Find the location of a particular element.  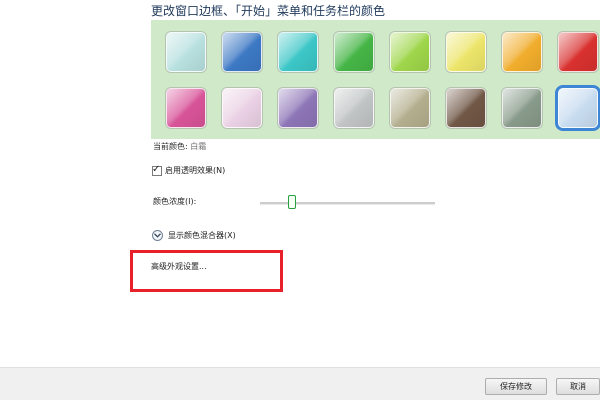

color-intensity-label: 颜色浓度(I): is located at coordinates (175, 201).